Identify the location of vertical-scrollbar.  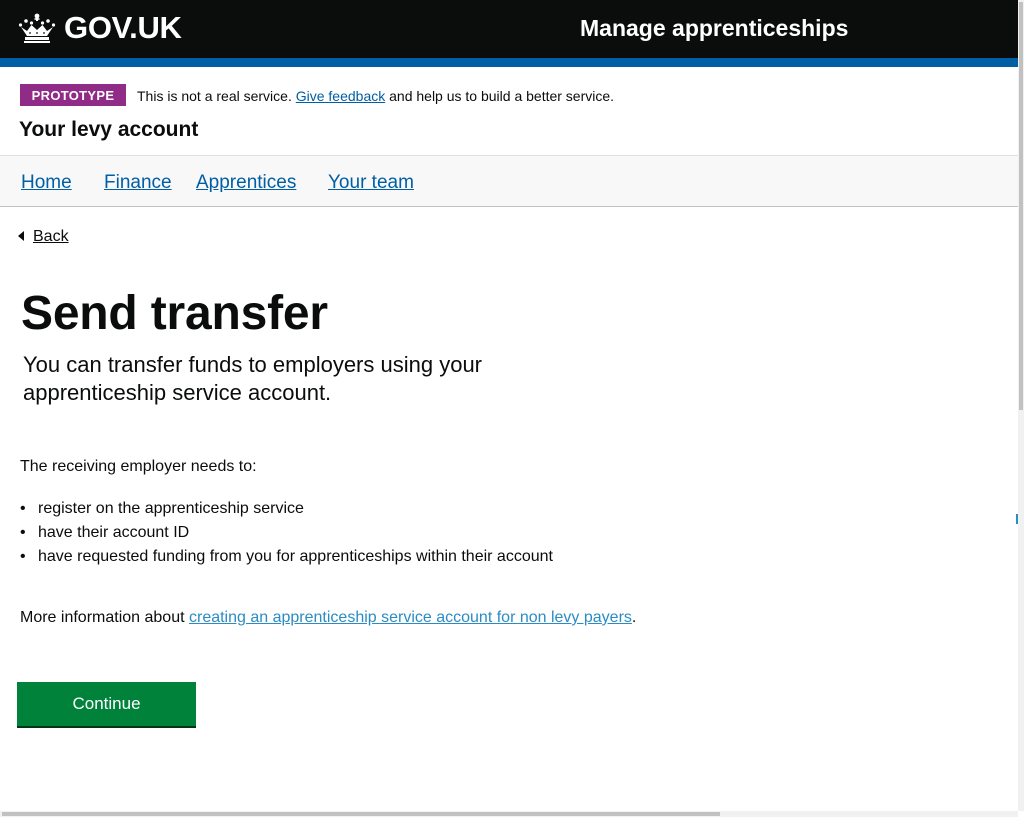
(1021, 405).